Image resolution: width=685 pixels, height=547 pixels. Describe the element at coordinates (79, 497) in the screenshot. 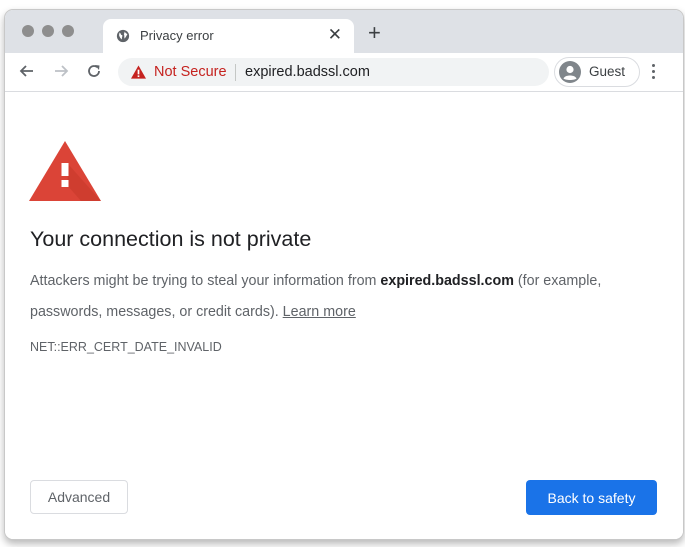

I see `advanced-button: Advanced` at that location.